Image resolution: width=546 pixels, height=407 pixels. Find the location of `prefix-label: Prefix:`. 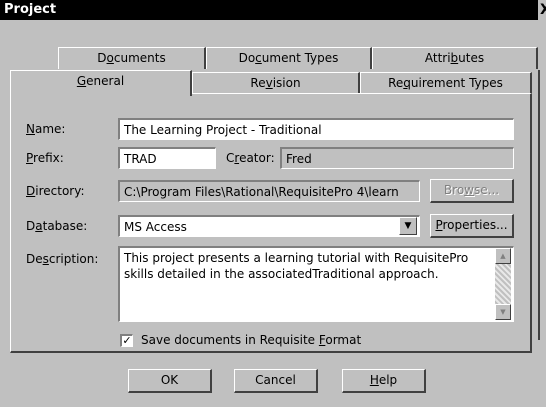

prefix-label: Prefix: is located at coordinates (45, 158).